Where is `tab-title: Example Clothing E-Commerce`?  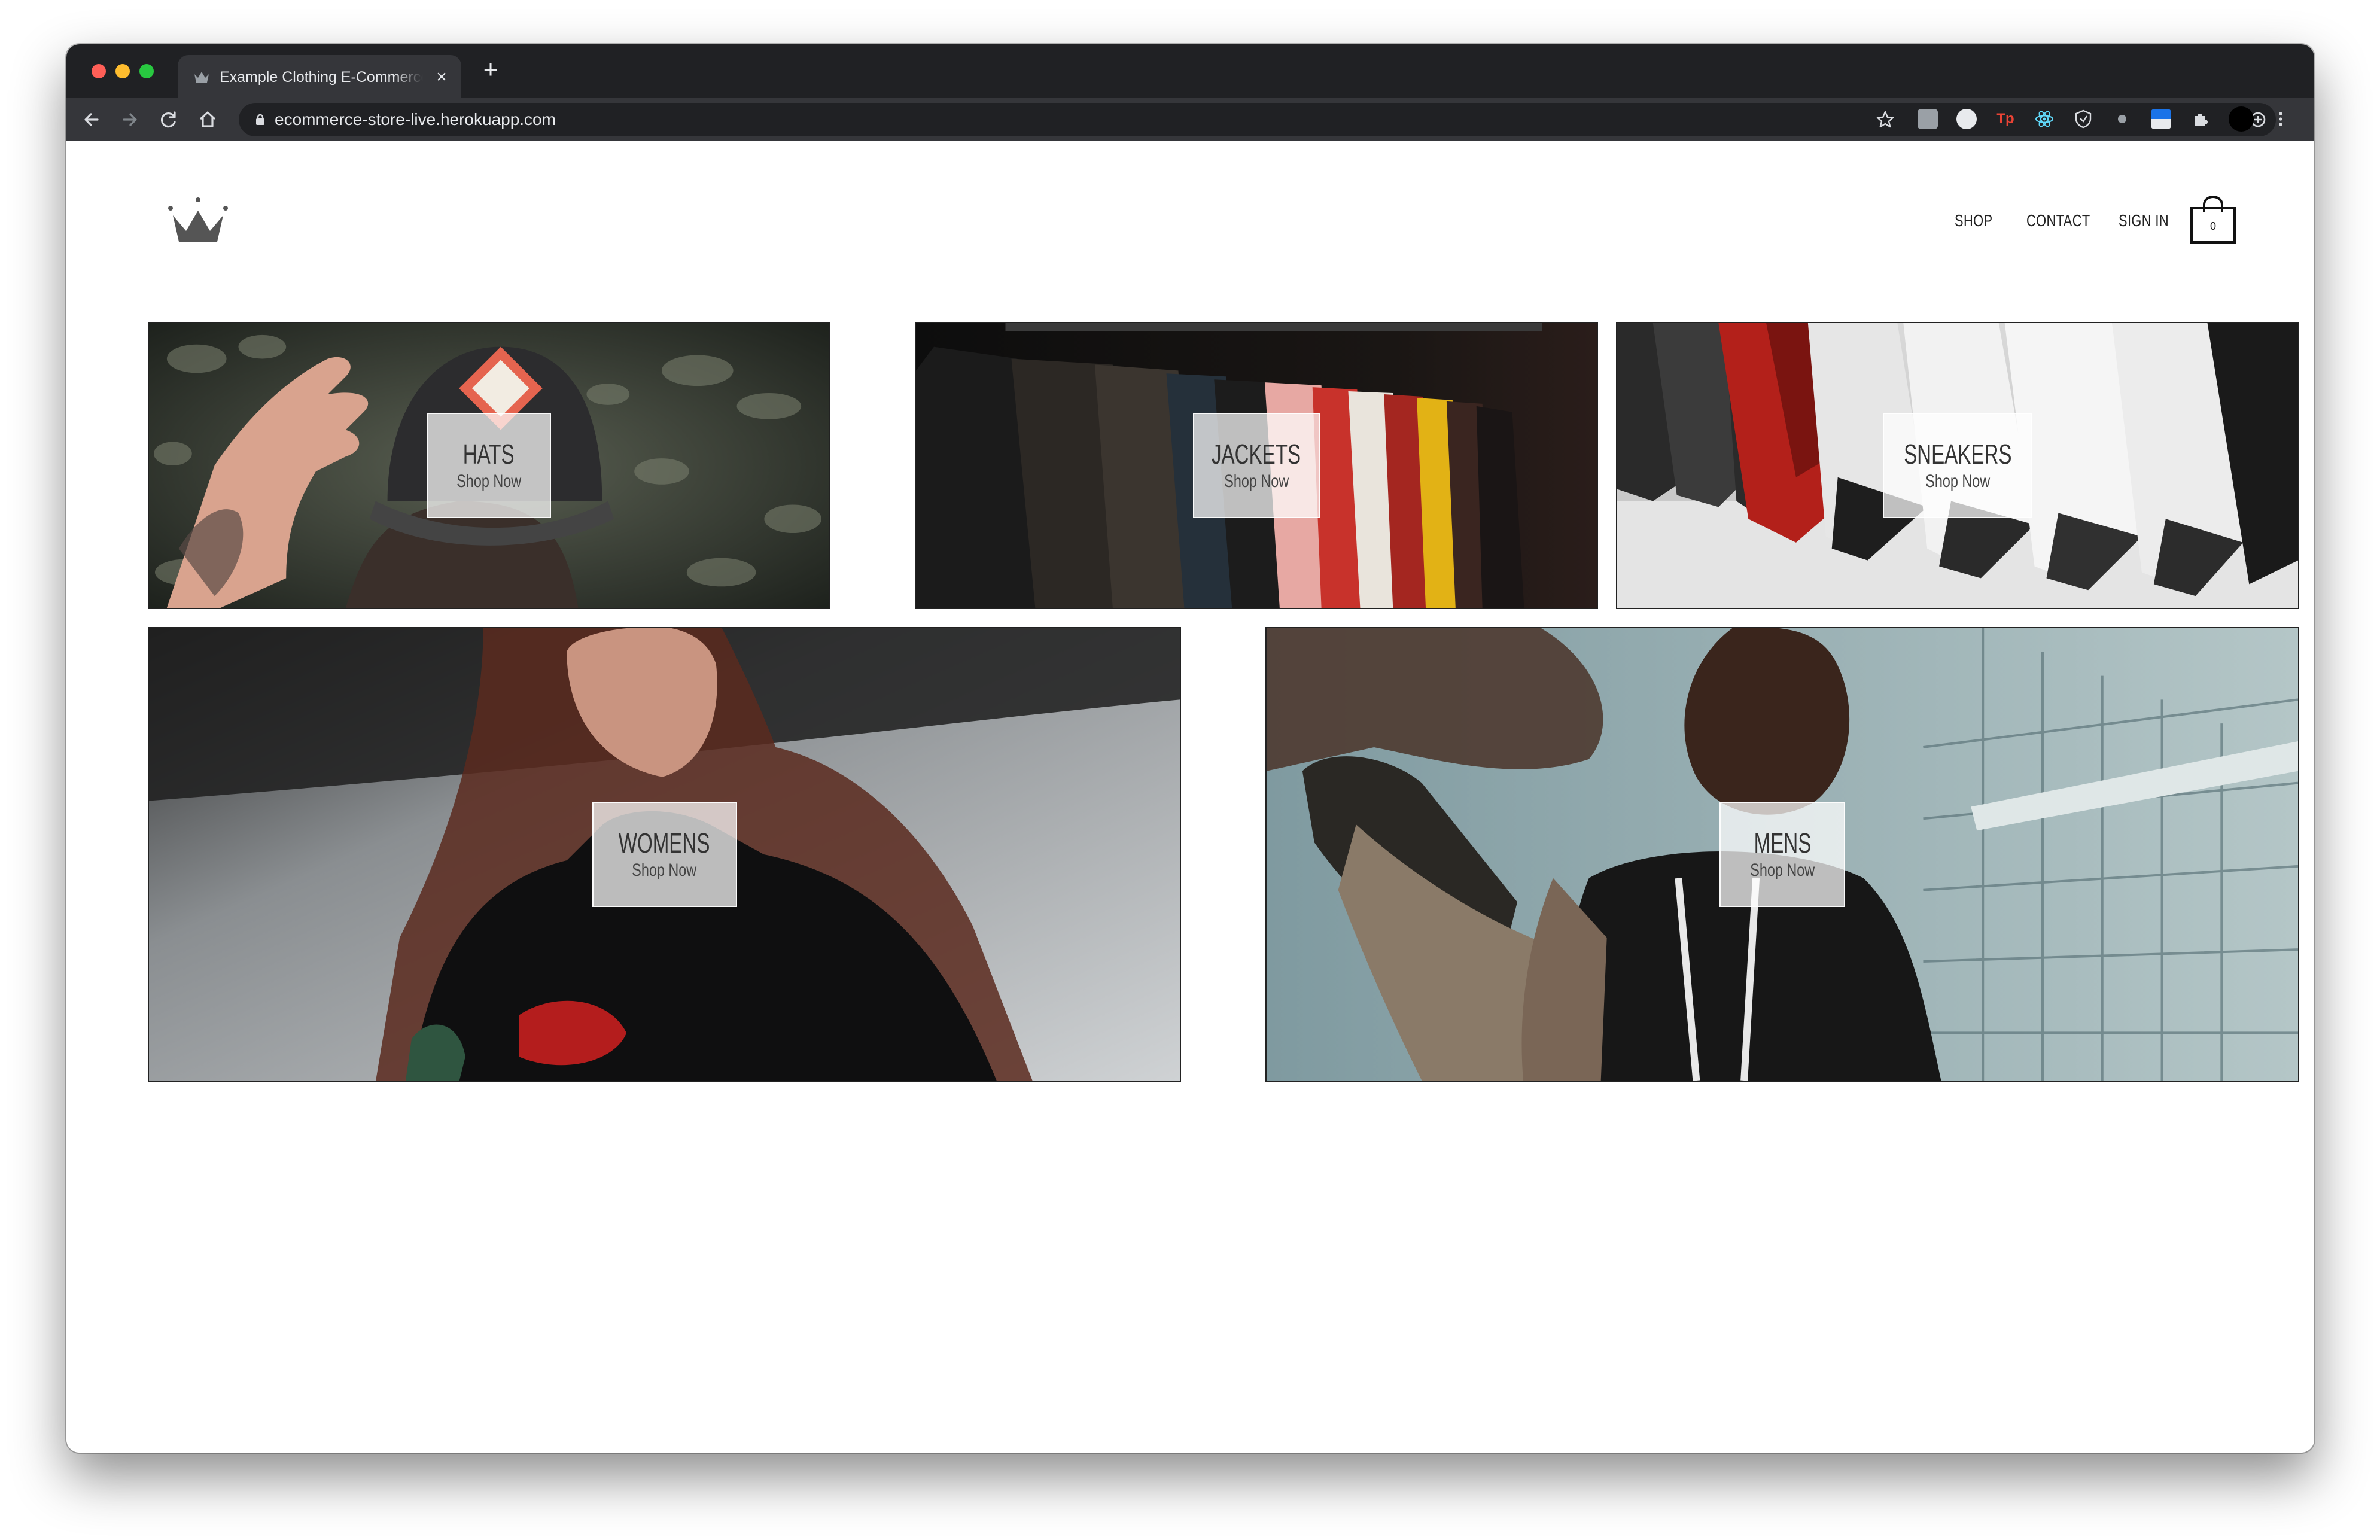
tab-title: Example Clothing E-Commerce is located at coordinates (321, 77).